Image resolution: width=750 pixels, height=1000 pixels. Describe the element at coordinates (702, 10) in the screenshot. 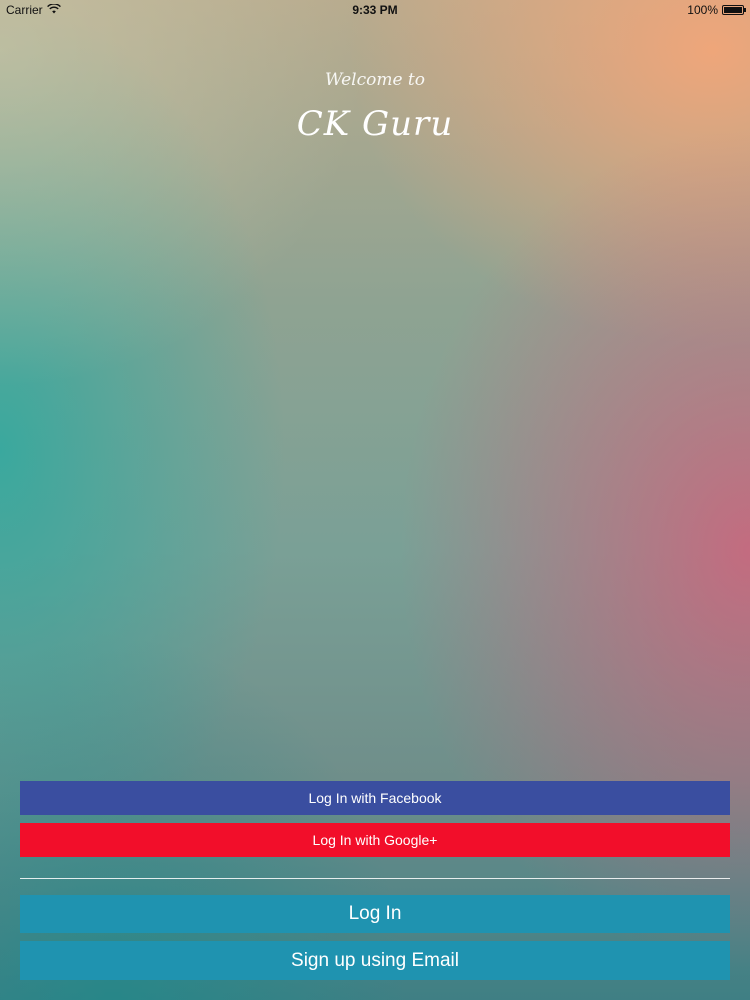

I see `battery-percent: 100%` at that location.